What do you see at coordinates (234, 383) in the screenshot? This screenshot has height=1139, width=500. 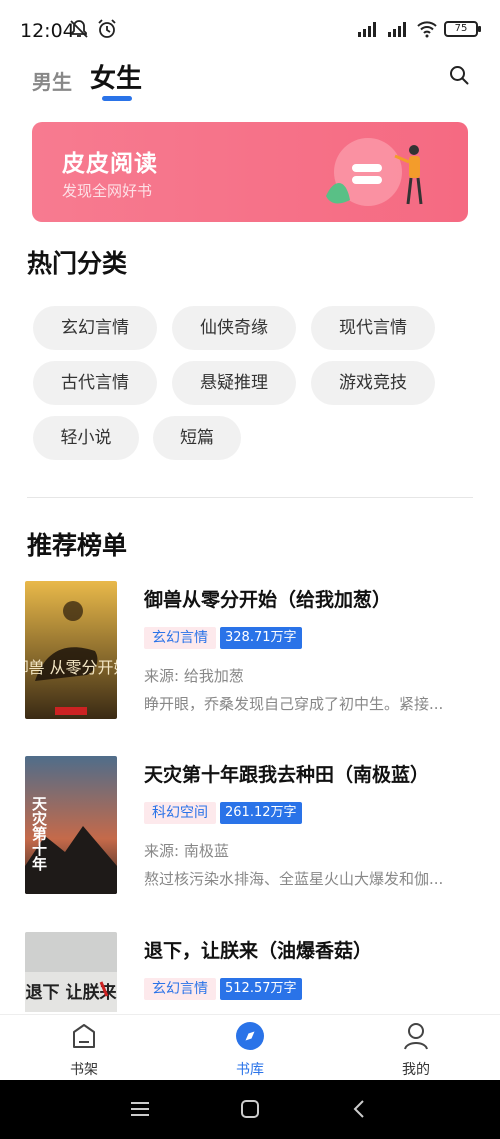 I see `chip-xuanyi: 悬疑推理` at bounding box center [234, 383].